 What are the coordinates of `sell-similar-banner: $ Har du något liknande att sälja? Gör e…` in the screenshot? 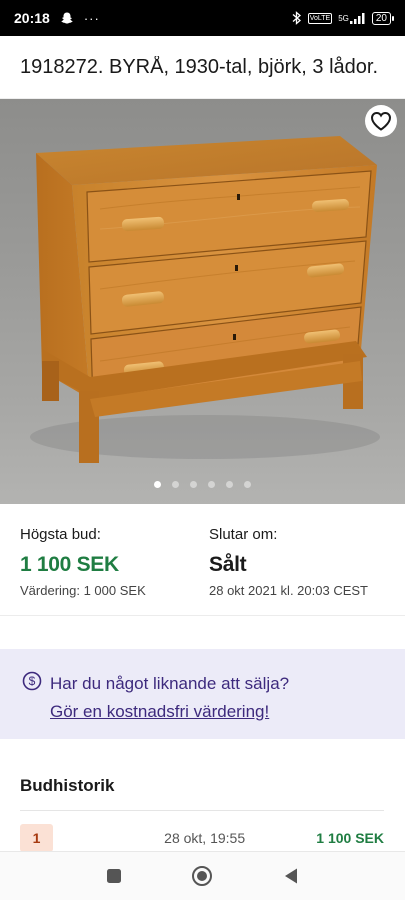 It's located at (202, 694).